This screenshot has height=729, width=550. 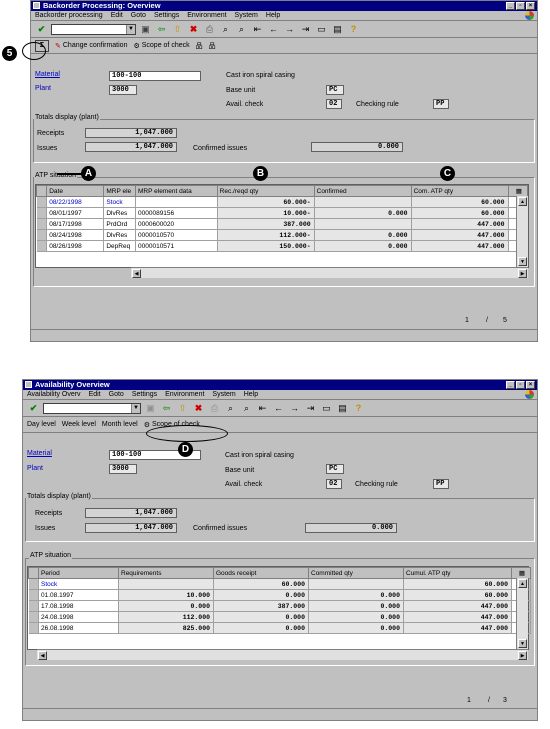 I want to click on menu-backorder-processing: Backorder processing, so click(x=69, y=15).